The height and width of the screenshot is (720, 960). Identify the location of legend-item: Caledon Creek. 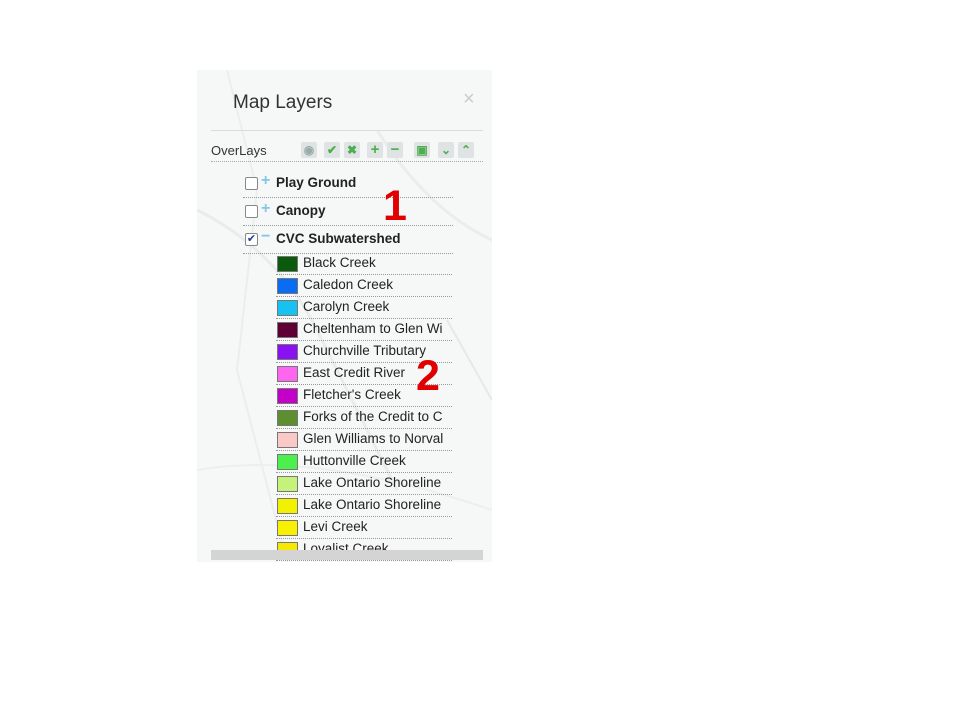
(364, 286).